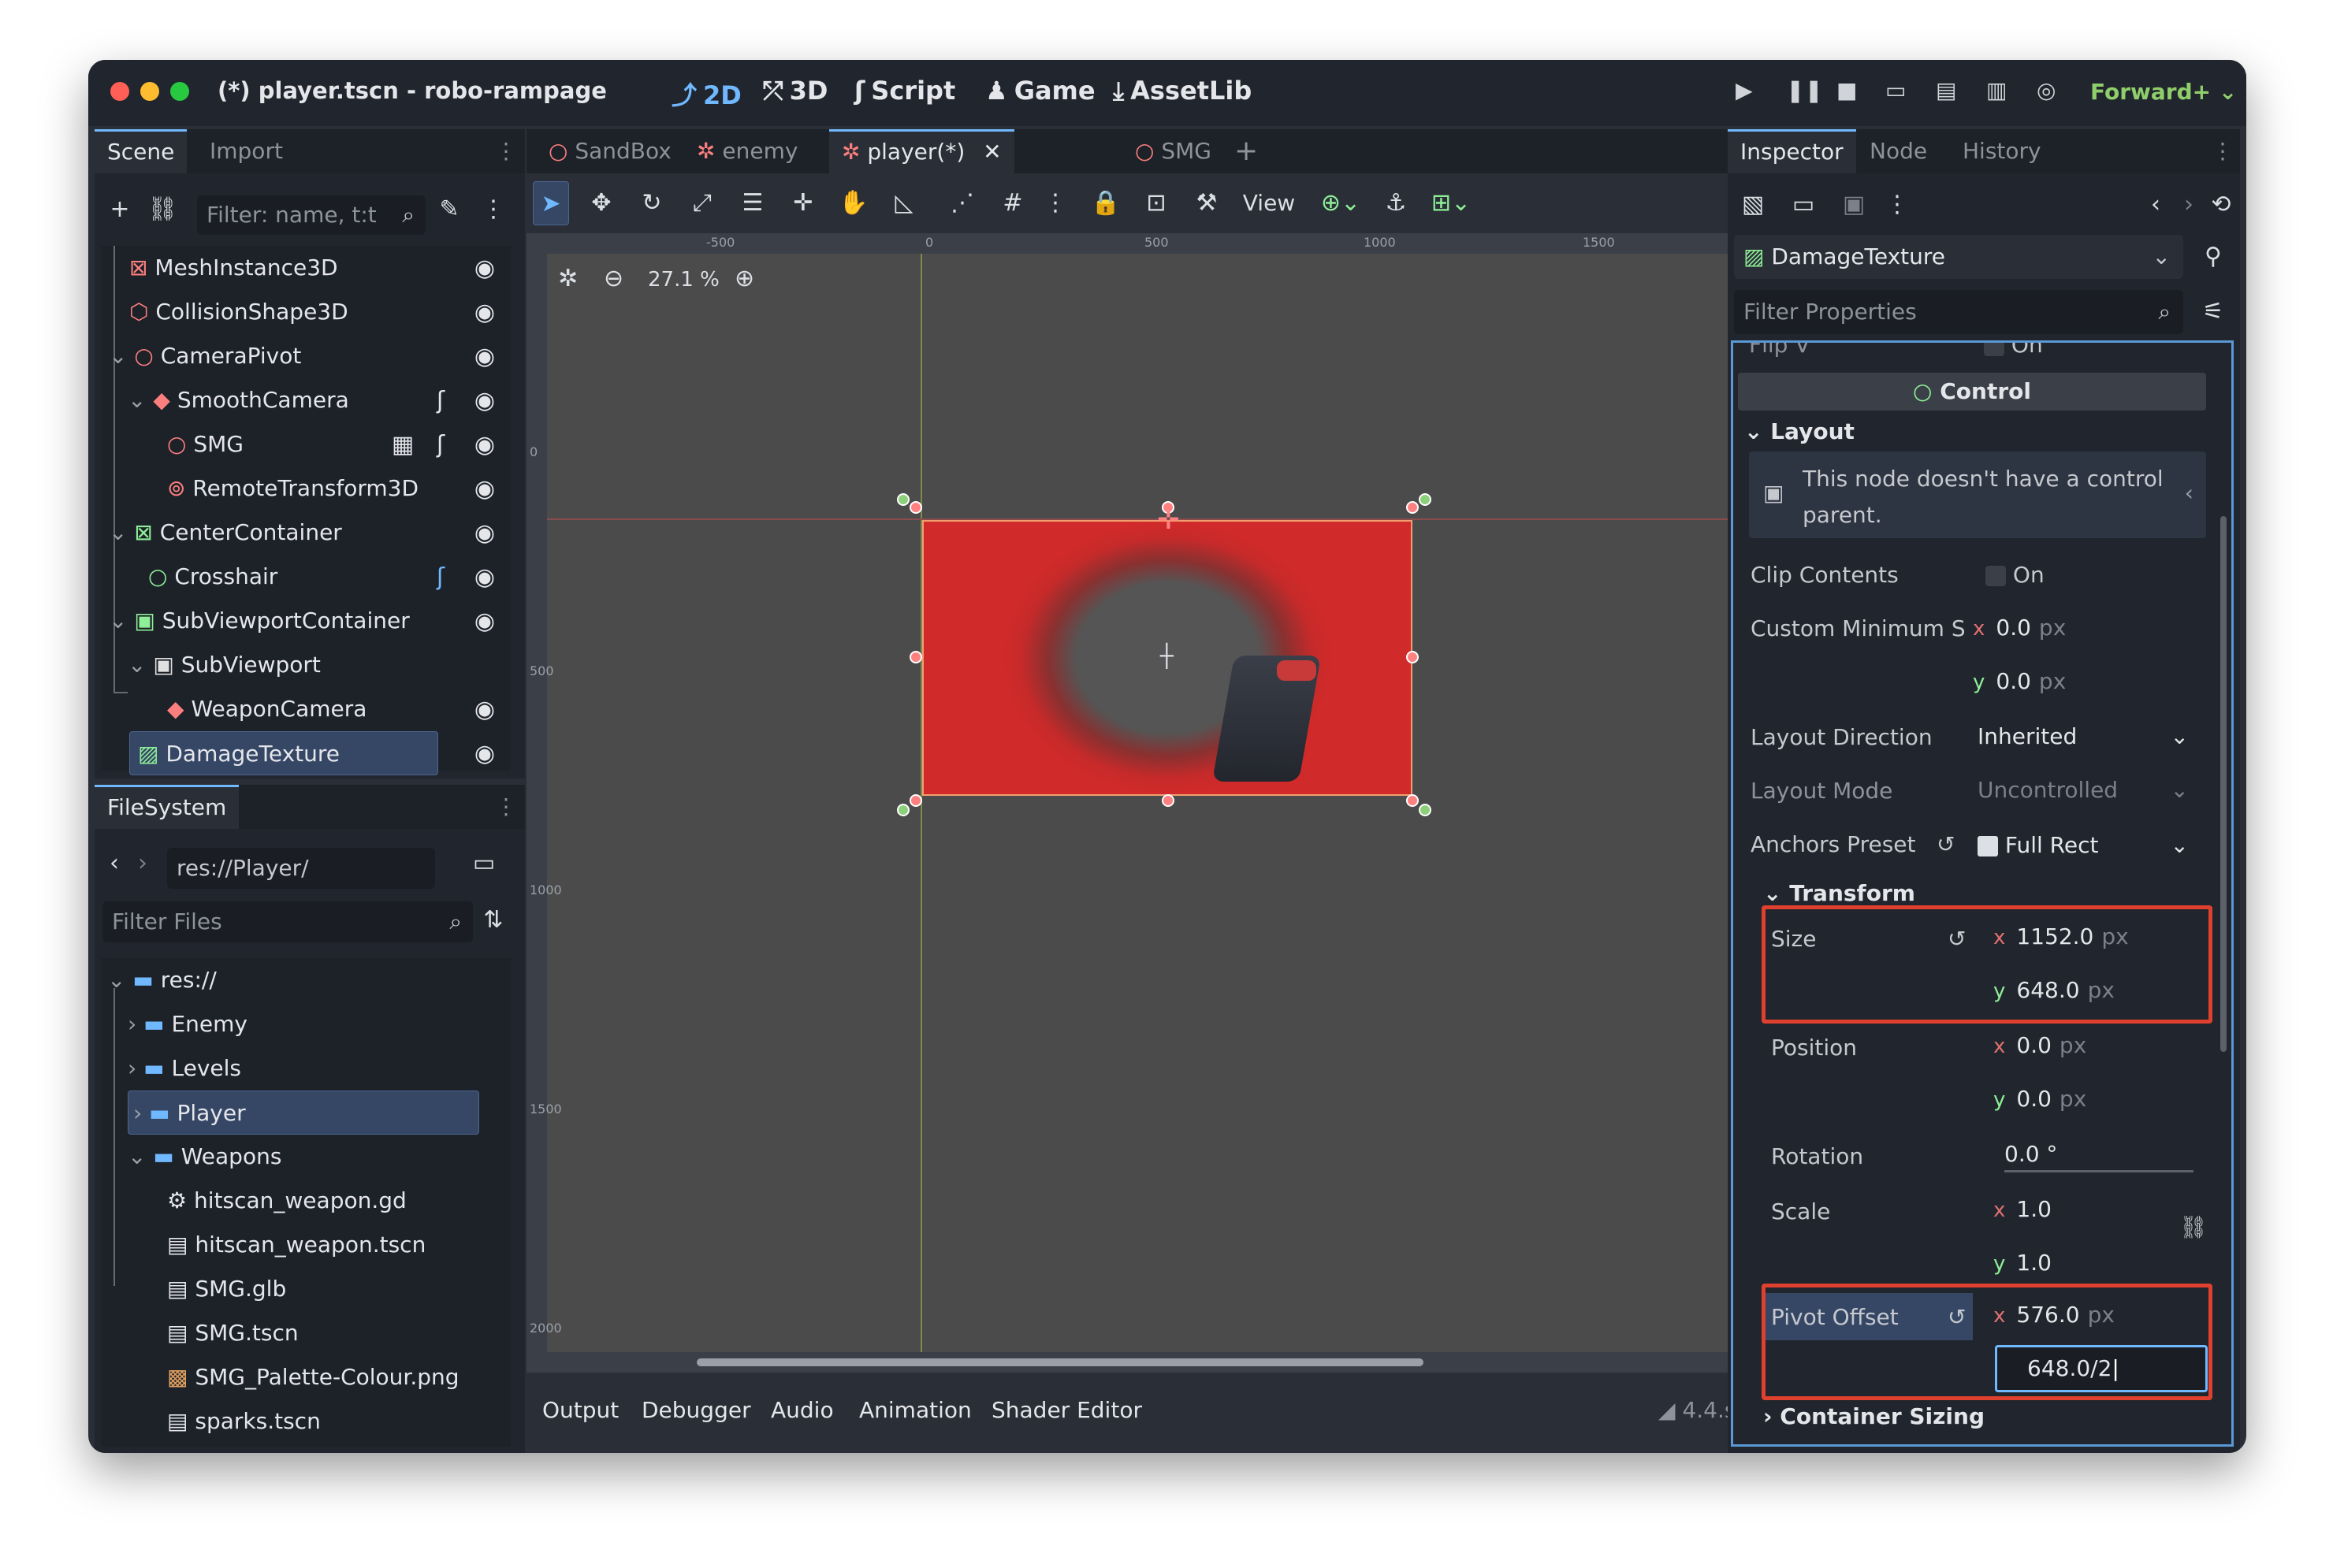 This screenshot has width=2333, height=1568. I want to click on file-item-enemy: › ▬ Enemy, so click(187, 1024).